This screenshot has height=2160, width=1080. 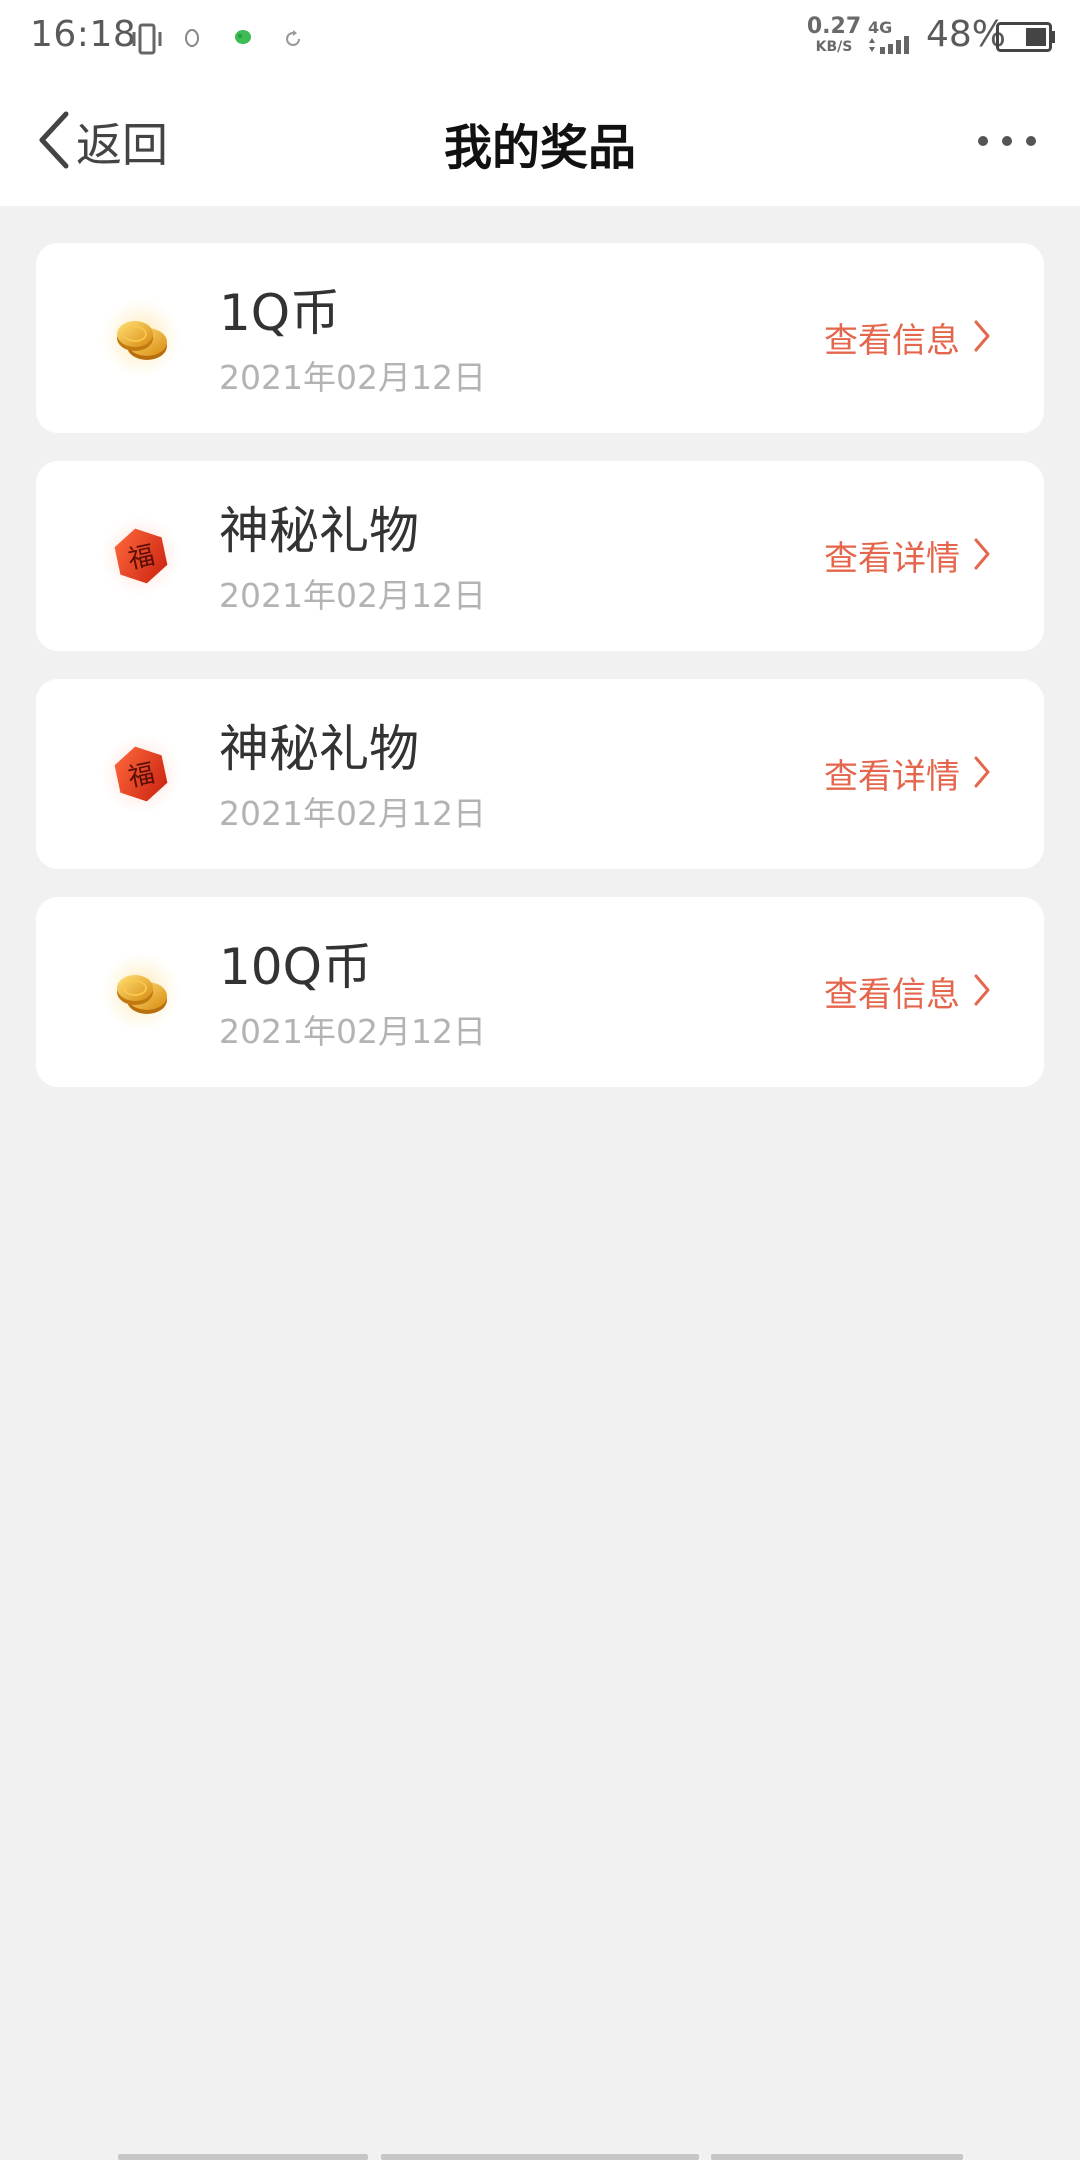 I want to click on more-icon, so click(x=1007, y=141).